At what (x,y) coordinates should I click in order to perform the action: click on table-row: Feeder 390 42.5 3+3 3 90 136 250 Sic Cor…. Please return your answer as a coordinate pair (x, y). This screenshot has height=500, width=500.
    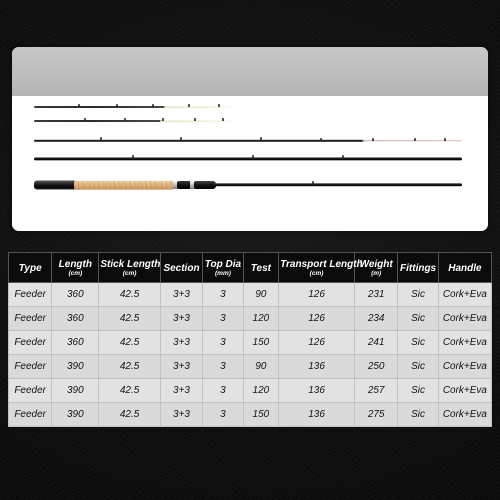
    Looking at the image, I should click on (250, 367).